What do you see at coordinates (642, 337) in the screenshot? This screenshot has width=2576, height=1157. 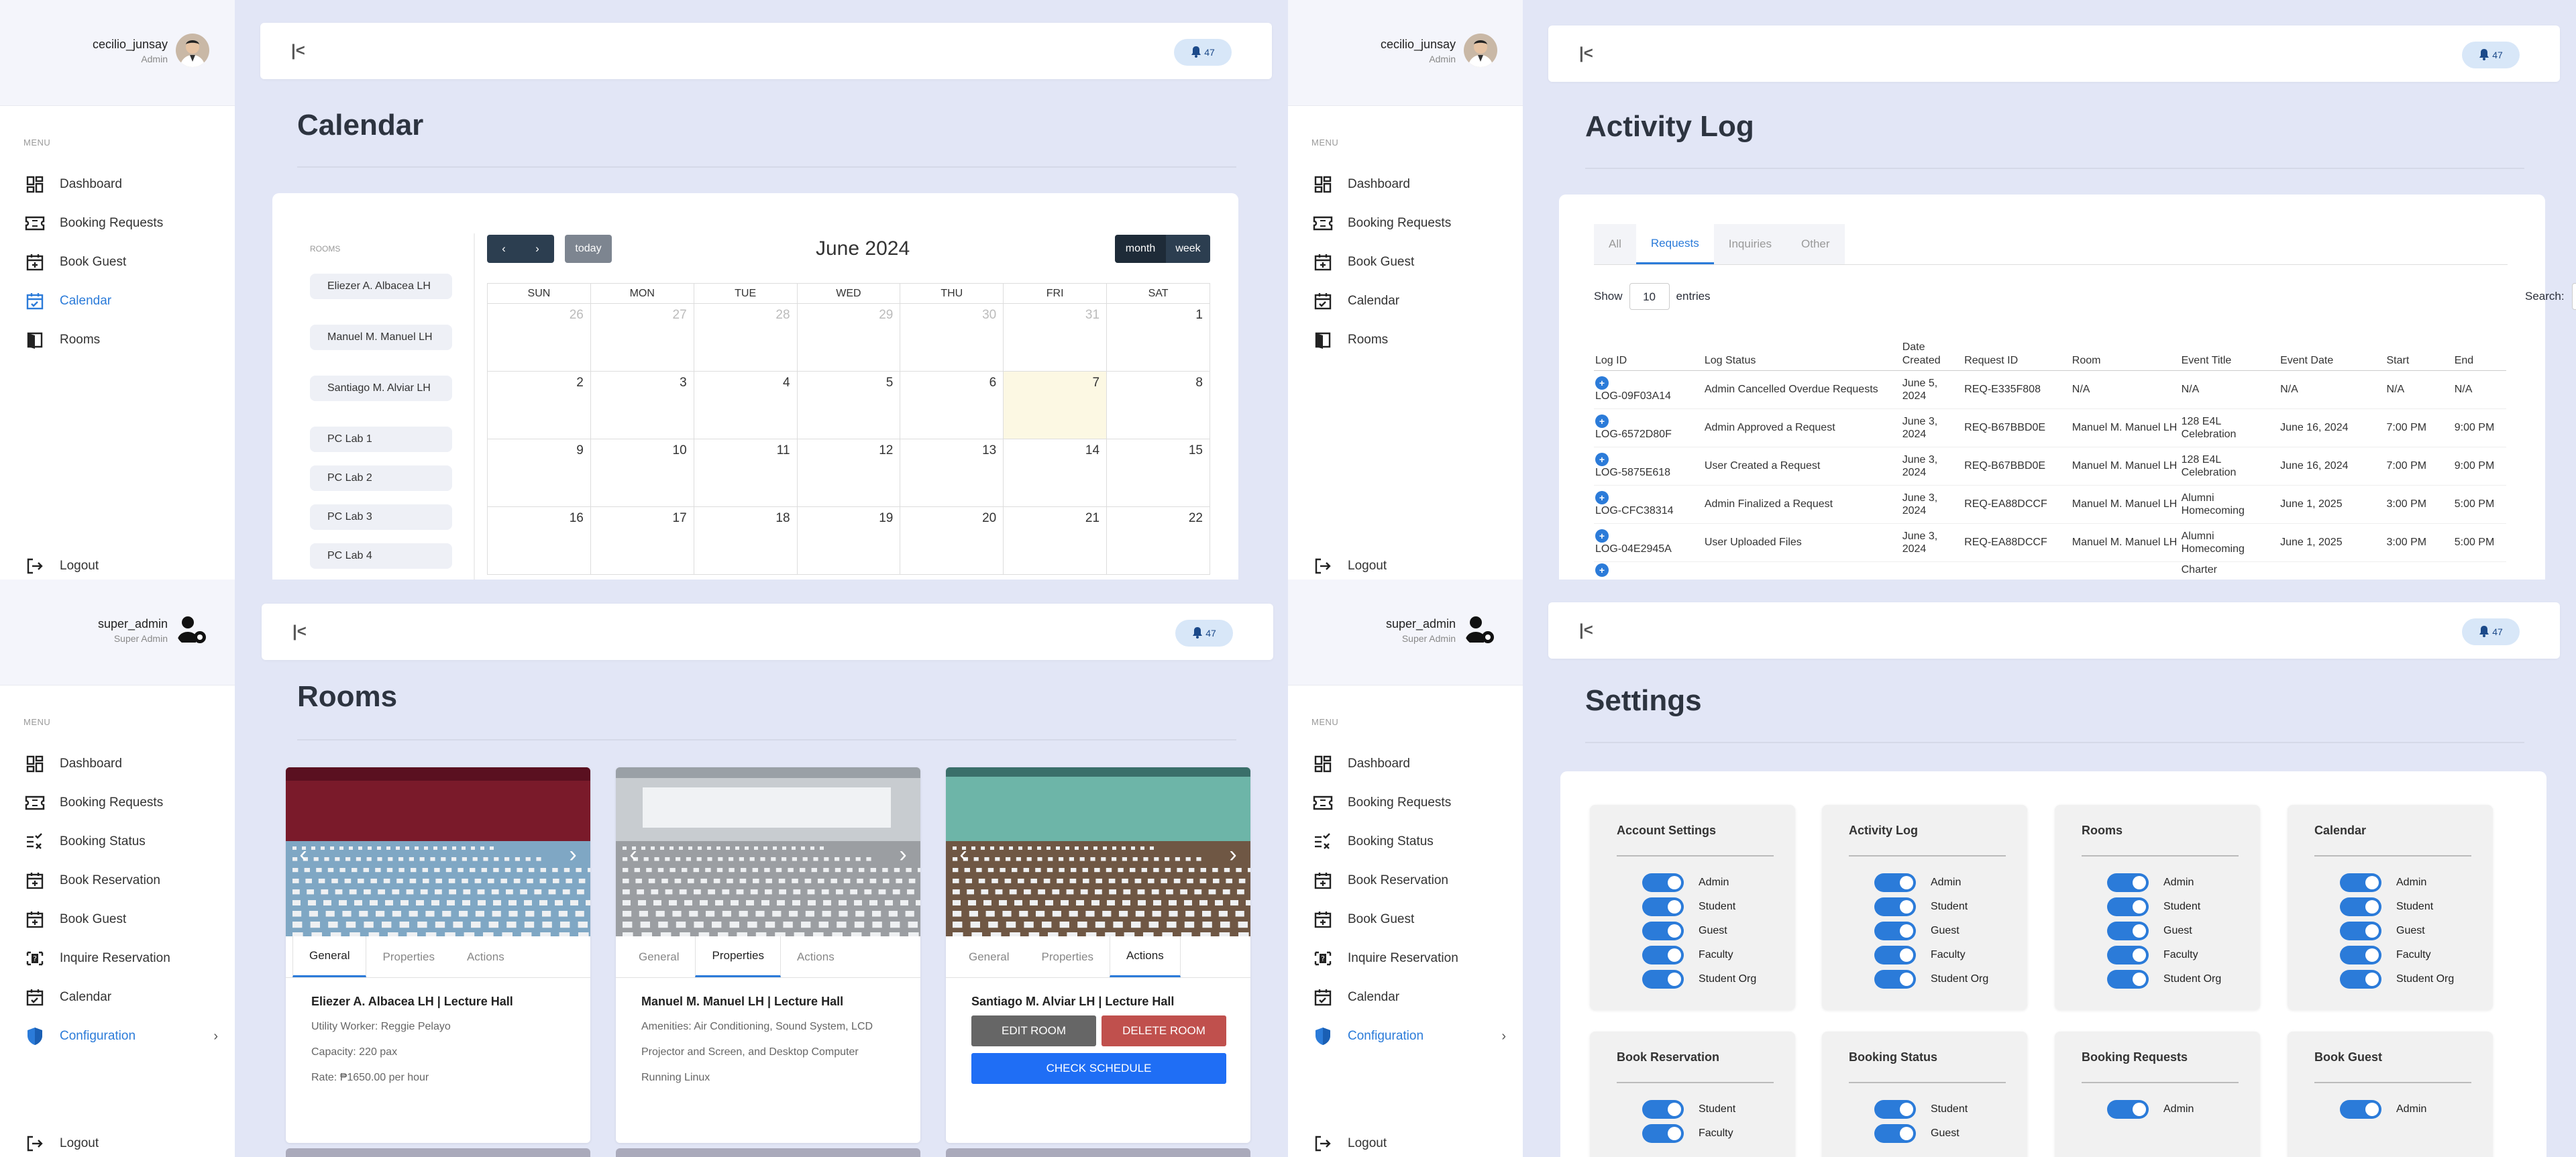 I see `calendar-day: 27` at bounding box center [642, 337].